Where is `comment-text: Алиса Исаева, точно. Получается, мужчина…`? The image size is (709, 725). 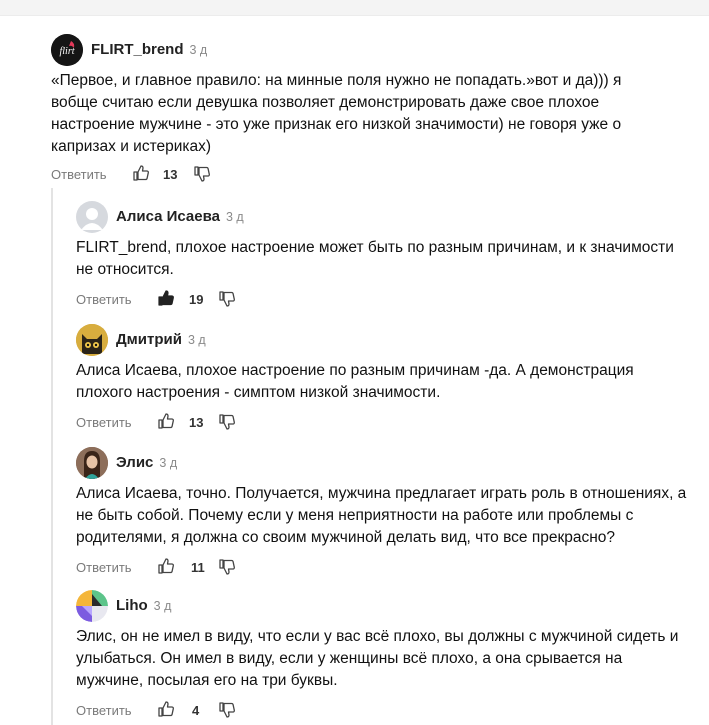 comment-text: Алиса Исаева, точно. Получается, мужчина… is located at coordinates (381, 515).